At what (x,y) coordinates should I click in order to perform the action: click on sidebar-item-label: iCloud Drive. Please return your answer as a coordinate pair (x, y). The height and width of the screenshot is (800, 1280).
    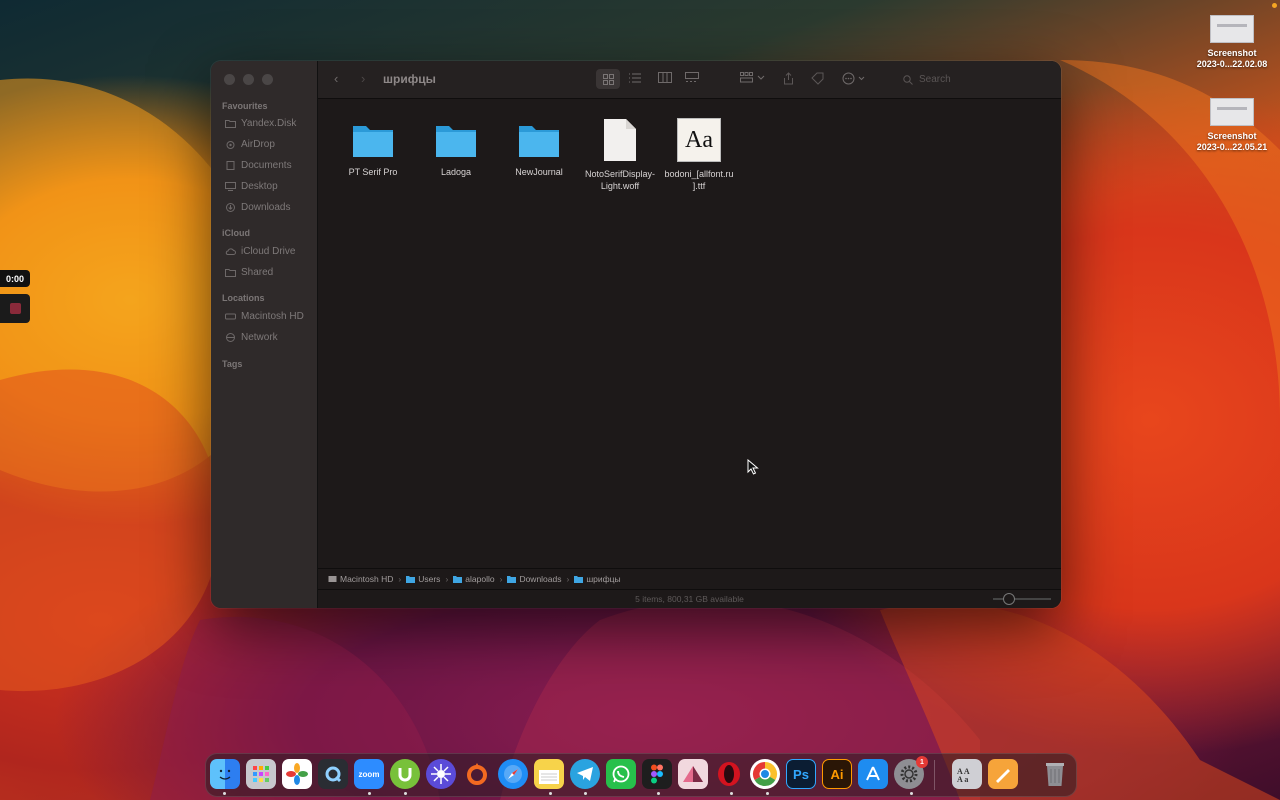
    Looking at the image, I should click on (268, 251).